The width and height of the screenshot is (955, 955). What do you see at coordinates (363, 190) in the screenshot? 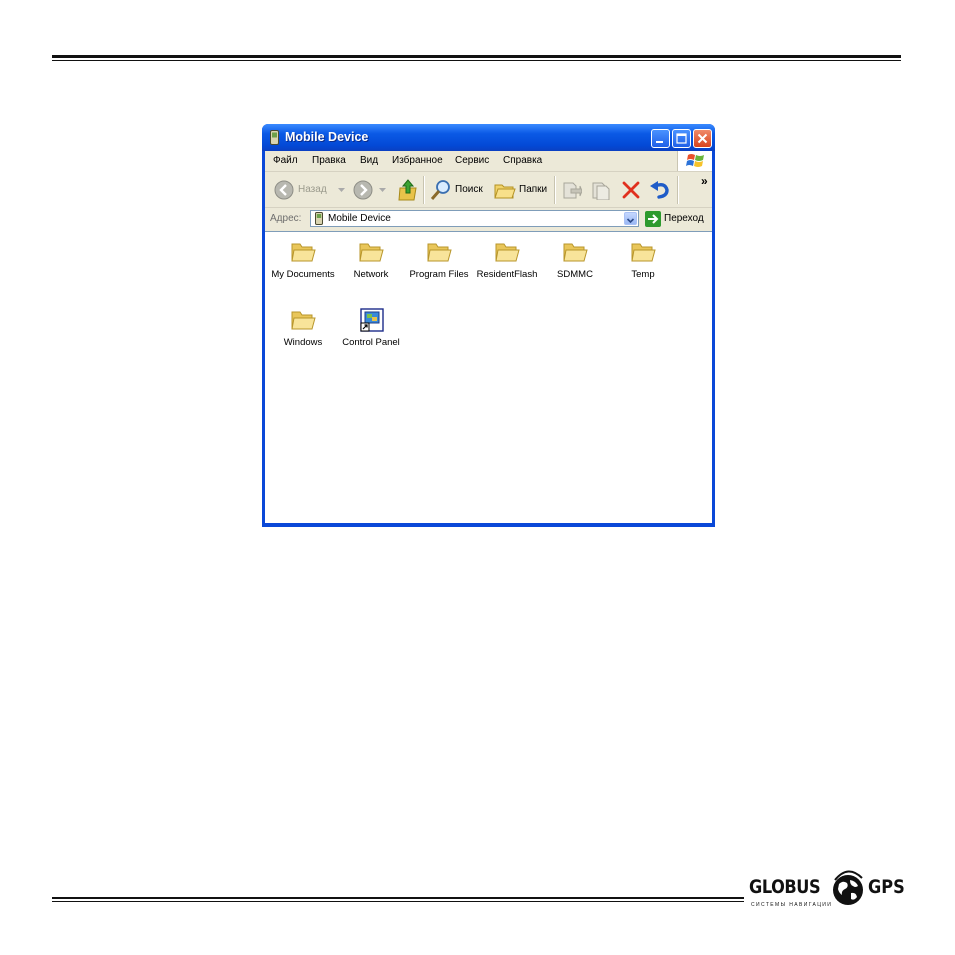
I see `forward-arrow-icon` at bounding box center [363, 190].